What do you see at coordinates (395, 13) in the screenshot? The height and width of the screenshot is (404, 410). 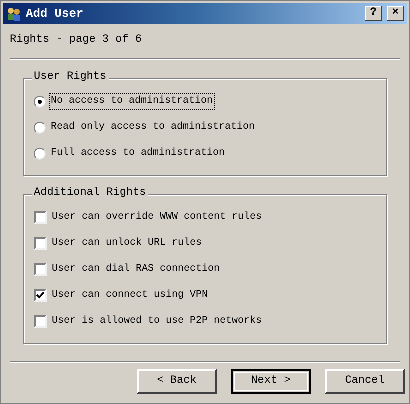 I see `close-button: ×` at bounding box center [395, 13].